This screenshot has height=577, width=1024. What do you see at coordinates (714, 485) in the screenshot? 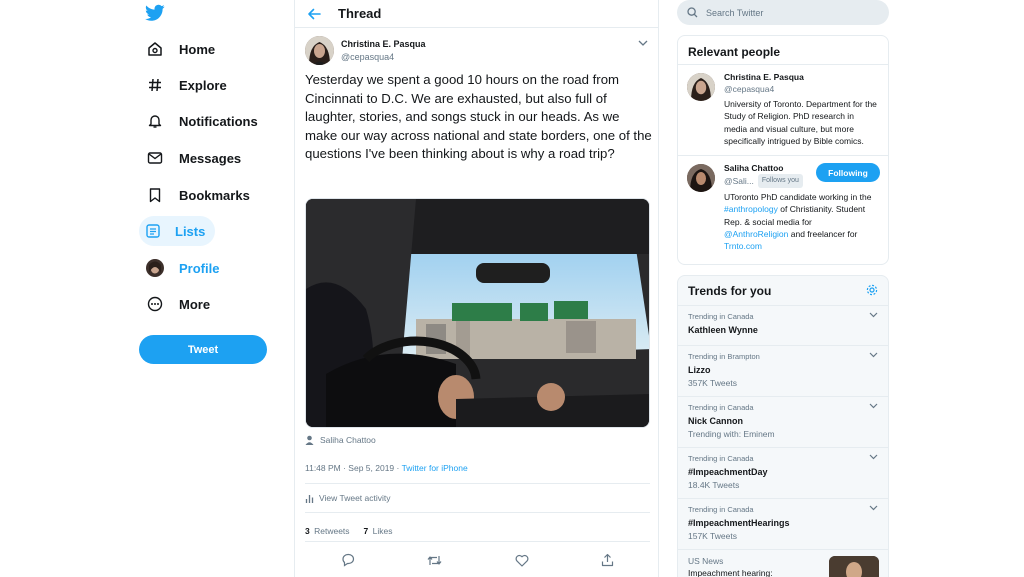
I see `trend-count: 18.4K Tweets` at bounding box center [714, 485].